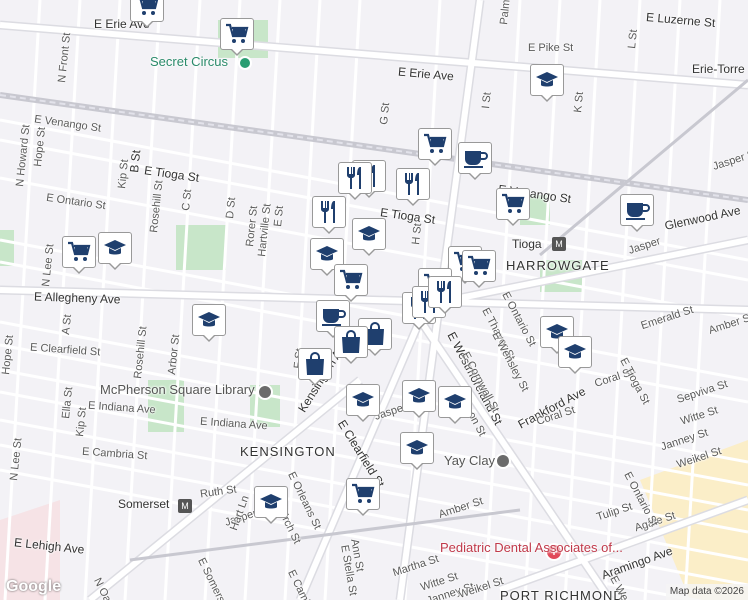 The width and height of the screenshot is (748, 600). I want to click on street-label: D St, so click(231, 208).